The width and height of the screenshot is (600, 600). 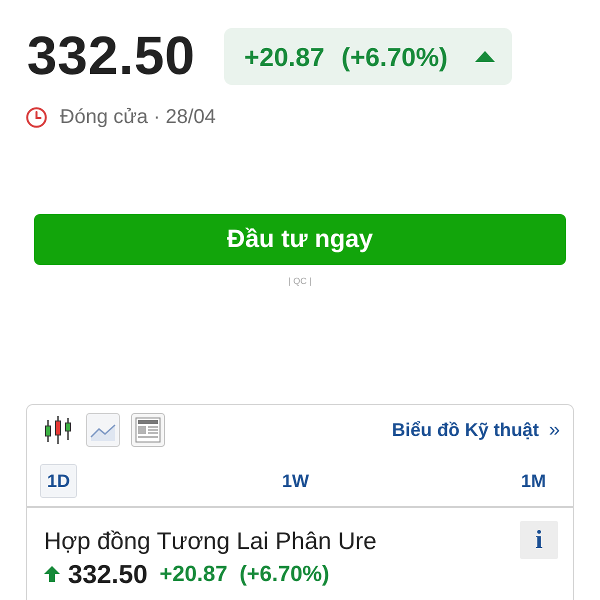 I want to click on price-value: 332.50, so click(x=111, y=56).